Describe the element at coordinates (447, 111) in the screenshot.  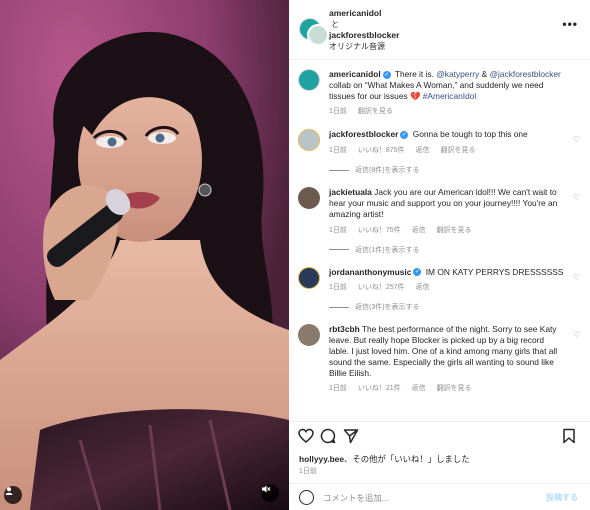
I see `caption-meta: 1日前 翻訳を見る` at that location.